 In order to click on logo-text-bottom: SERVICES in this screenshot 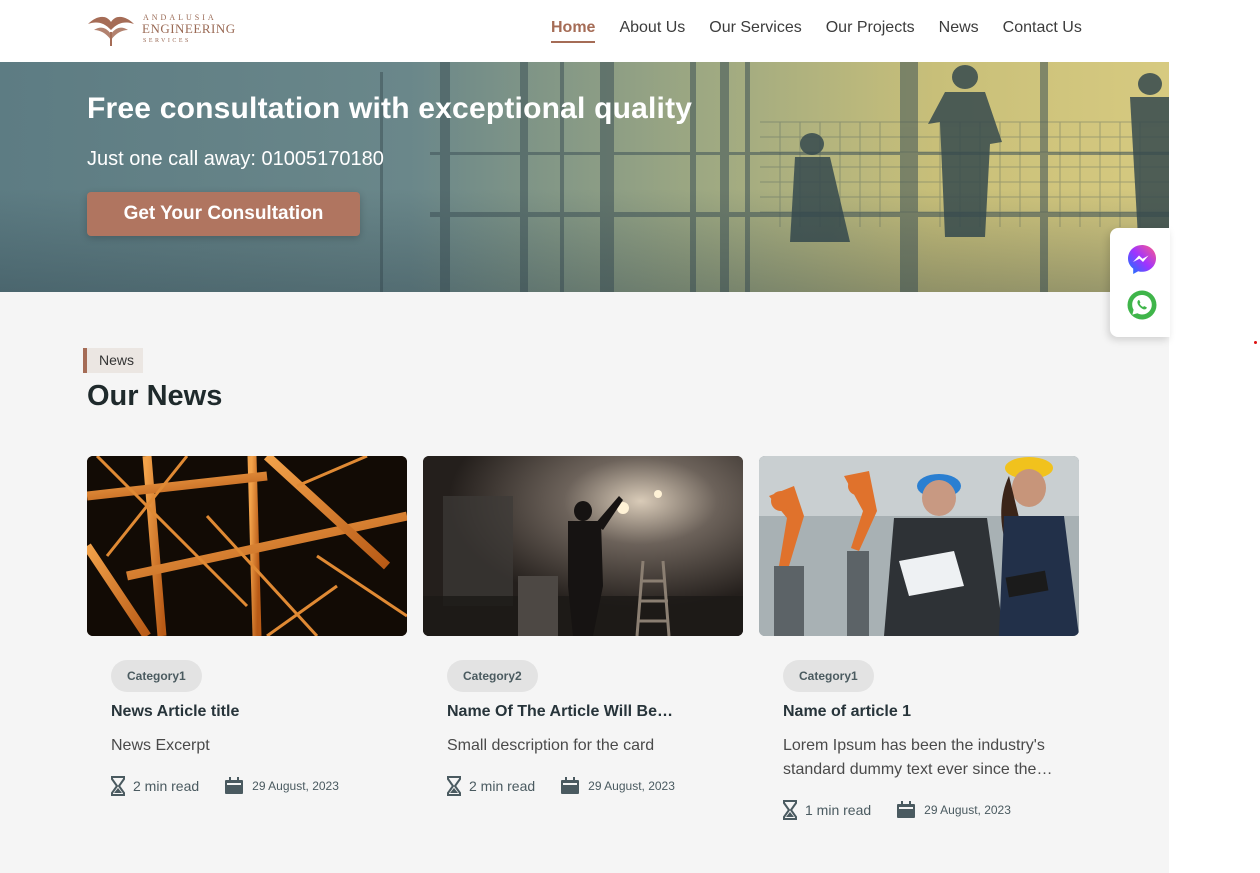, I will do `click(167, 41)`.